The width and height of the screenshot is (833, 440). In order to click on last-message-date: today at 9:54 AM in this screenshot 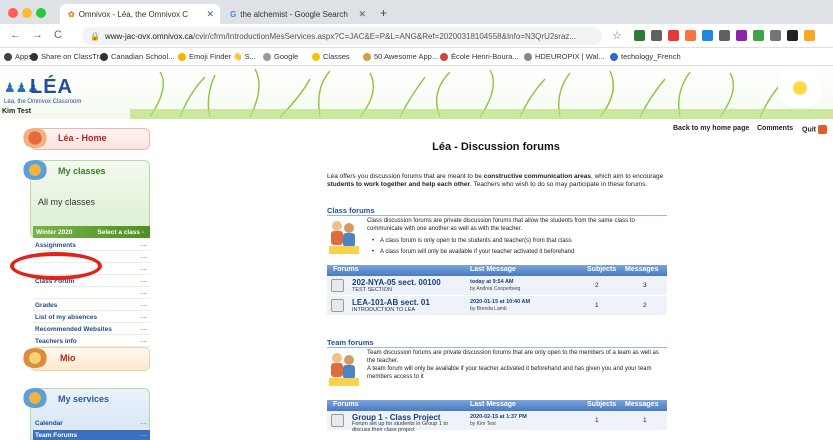, I will do `click(492, 282)`.